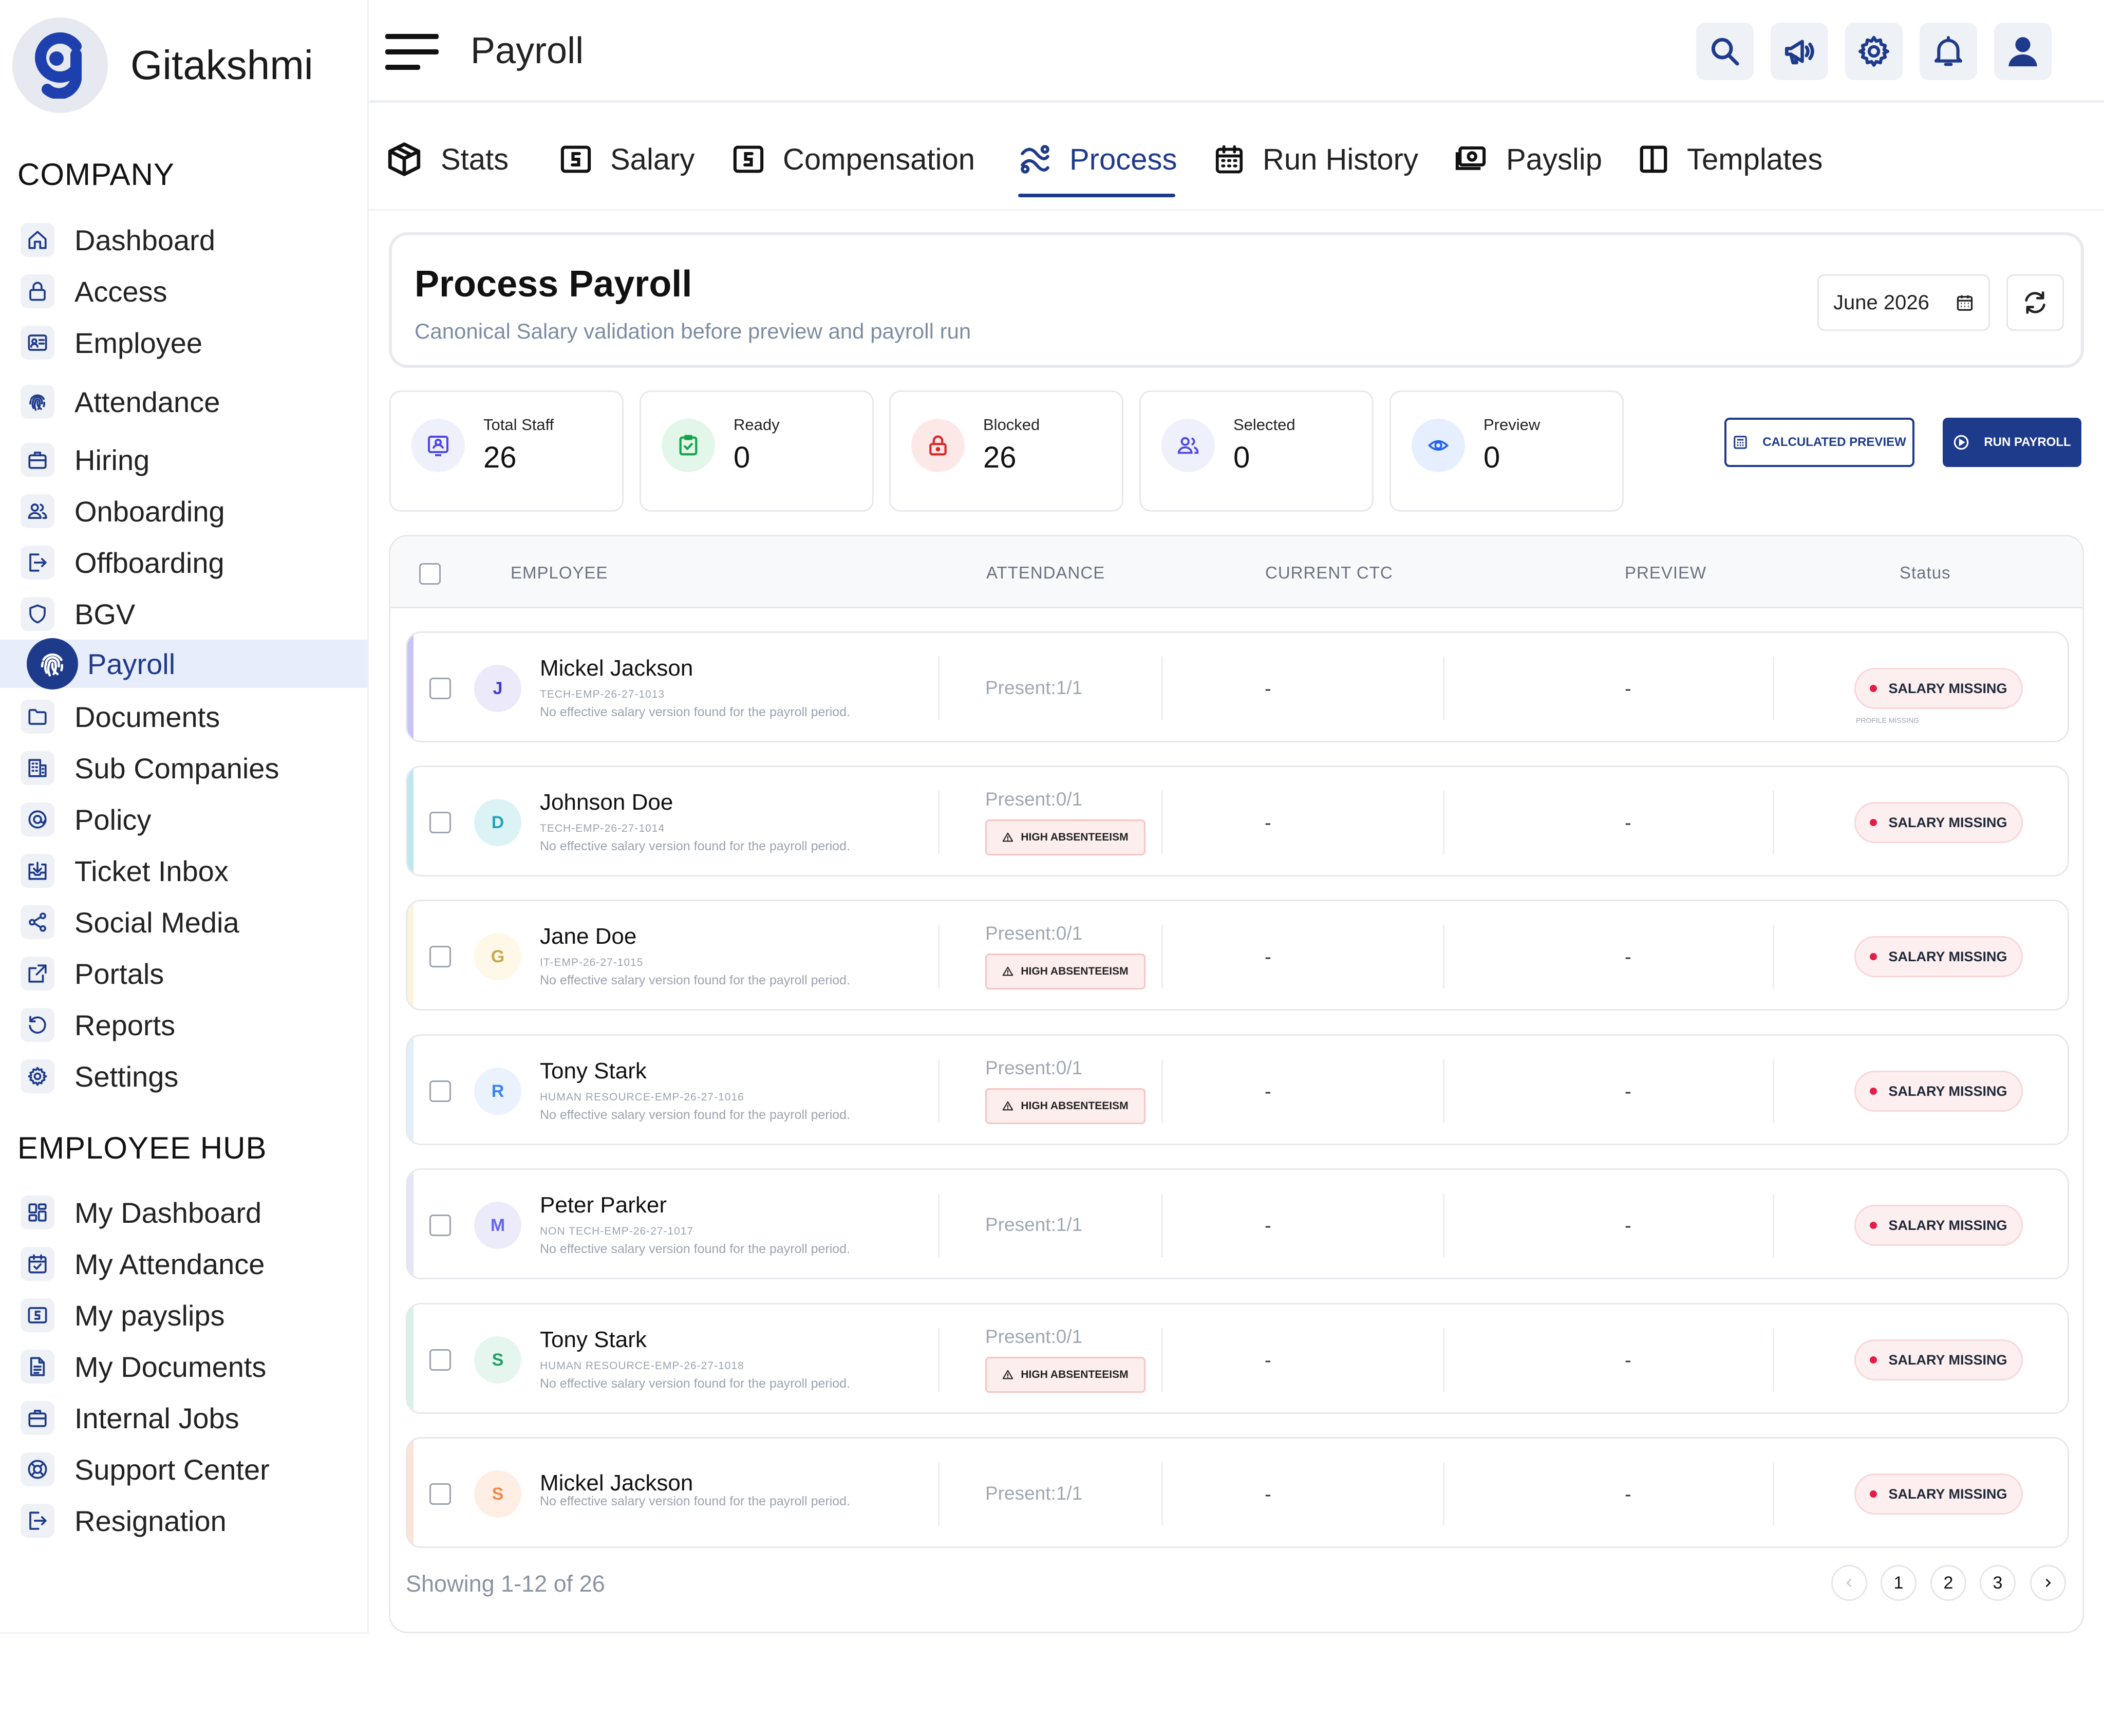  What do you see at coordinates (183, 240) in the screenshot?
I see `sidebar-item-dashboard: Dashboard` at bounding box center [183, 240].